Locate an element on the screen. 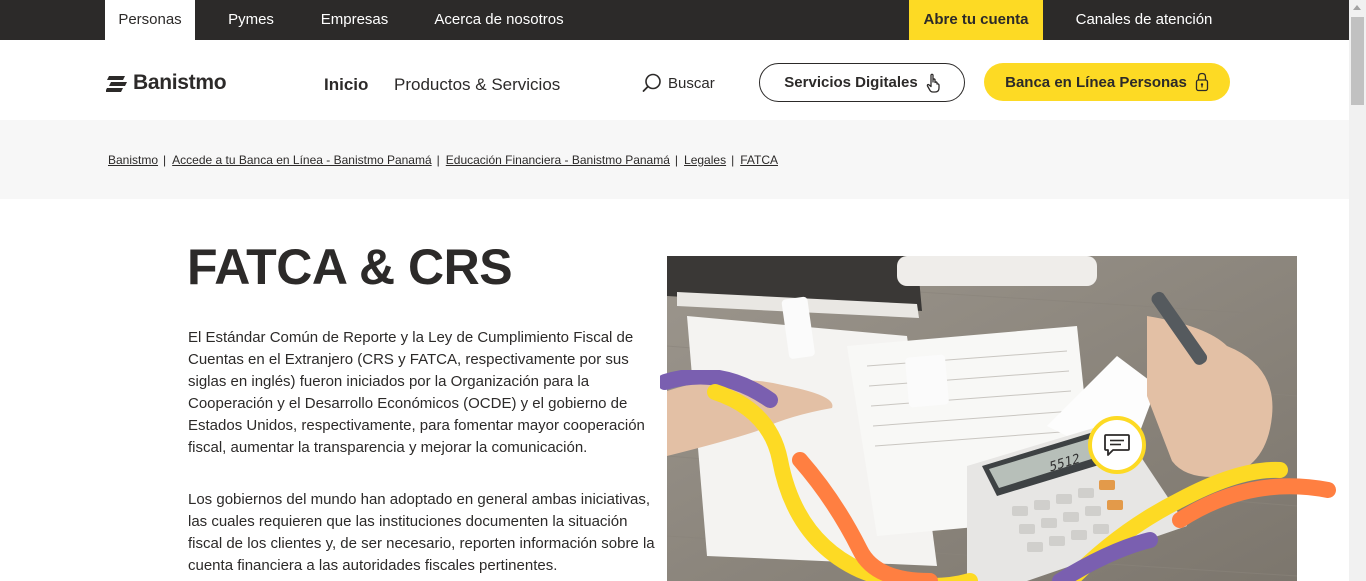 Image resolution: width=1366 pixels, height=581 pixels. breadcrumb-link-educacion-financiera: Educación Financiera - Banistmo Panamá is located at coordinates (558, 160).